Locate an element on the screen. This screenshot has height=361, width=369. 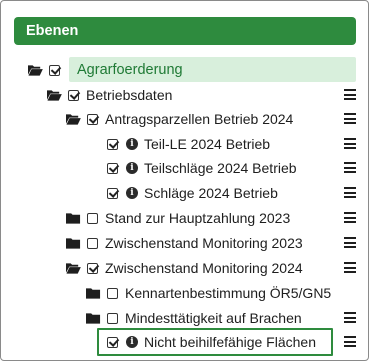
tree-leaf-schlaege: i Schläge 2024 Betrieb is located at coordinates (185, 193).